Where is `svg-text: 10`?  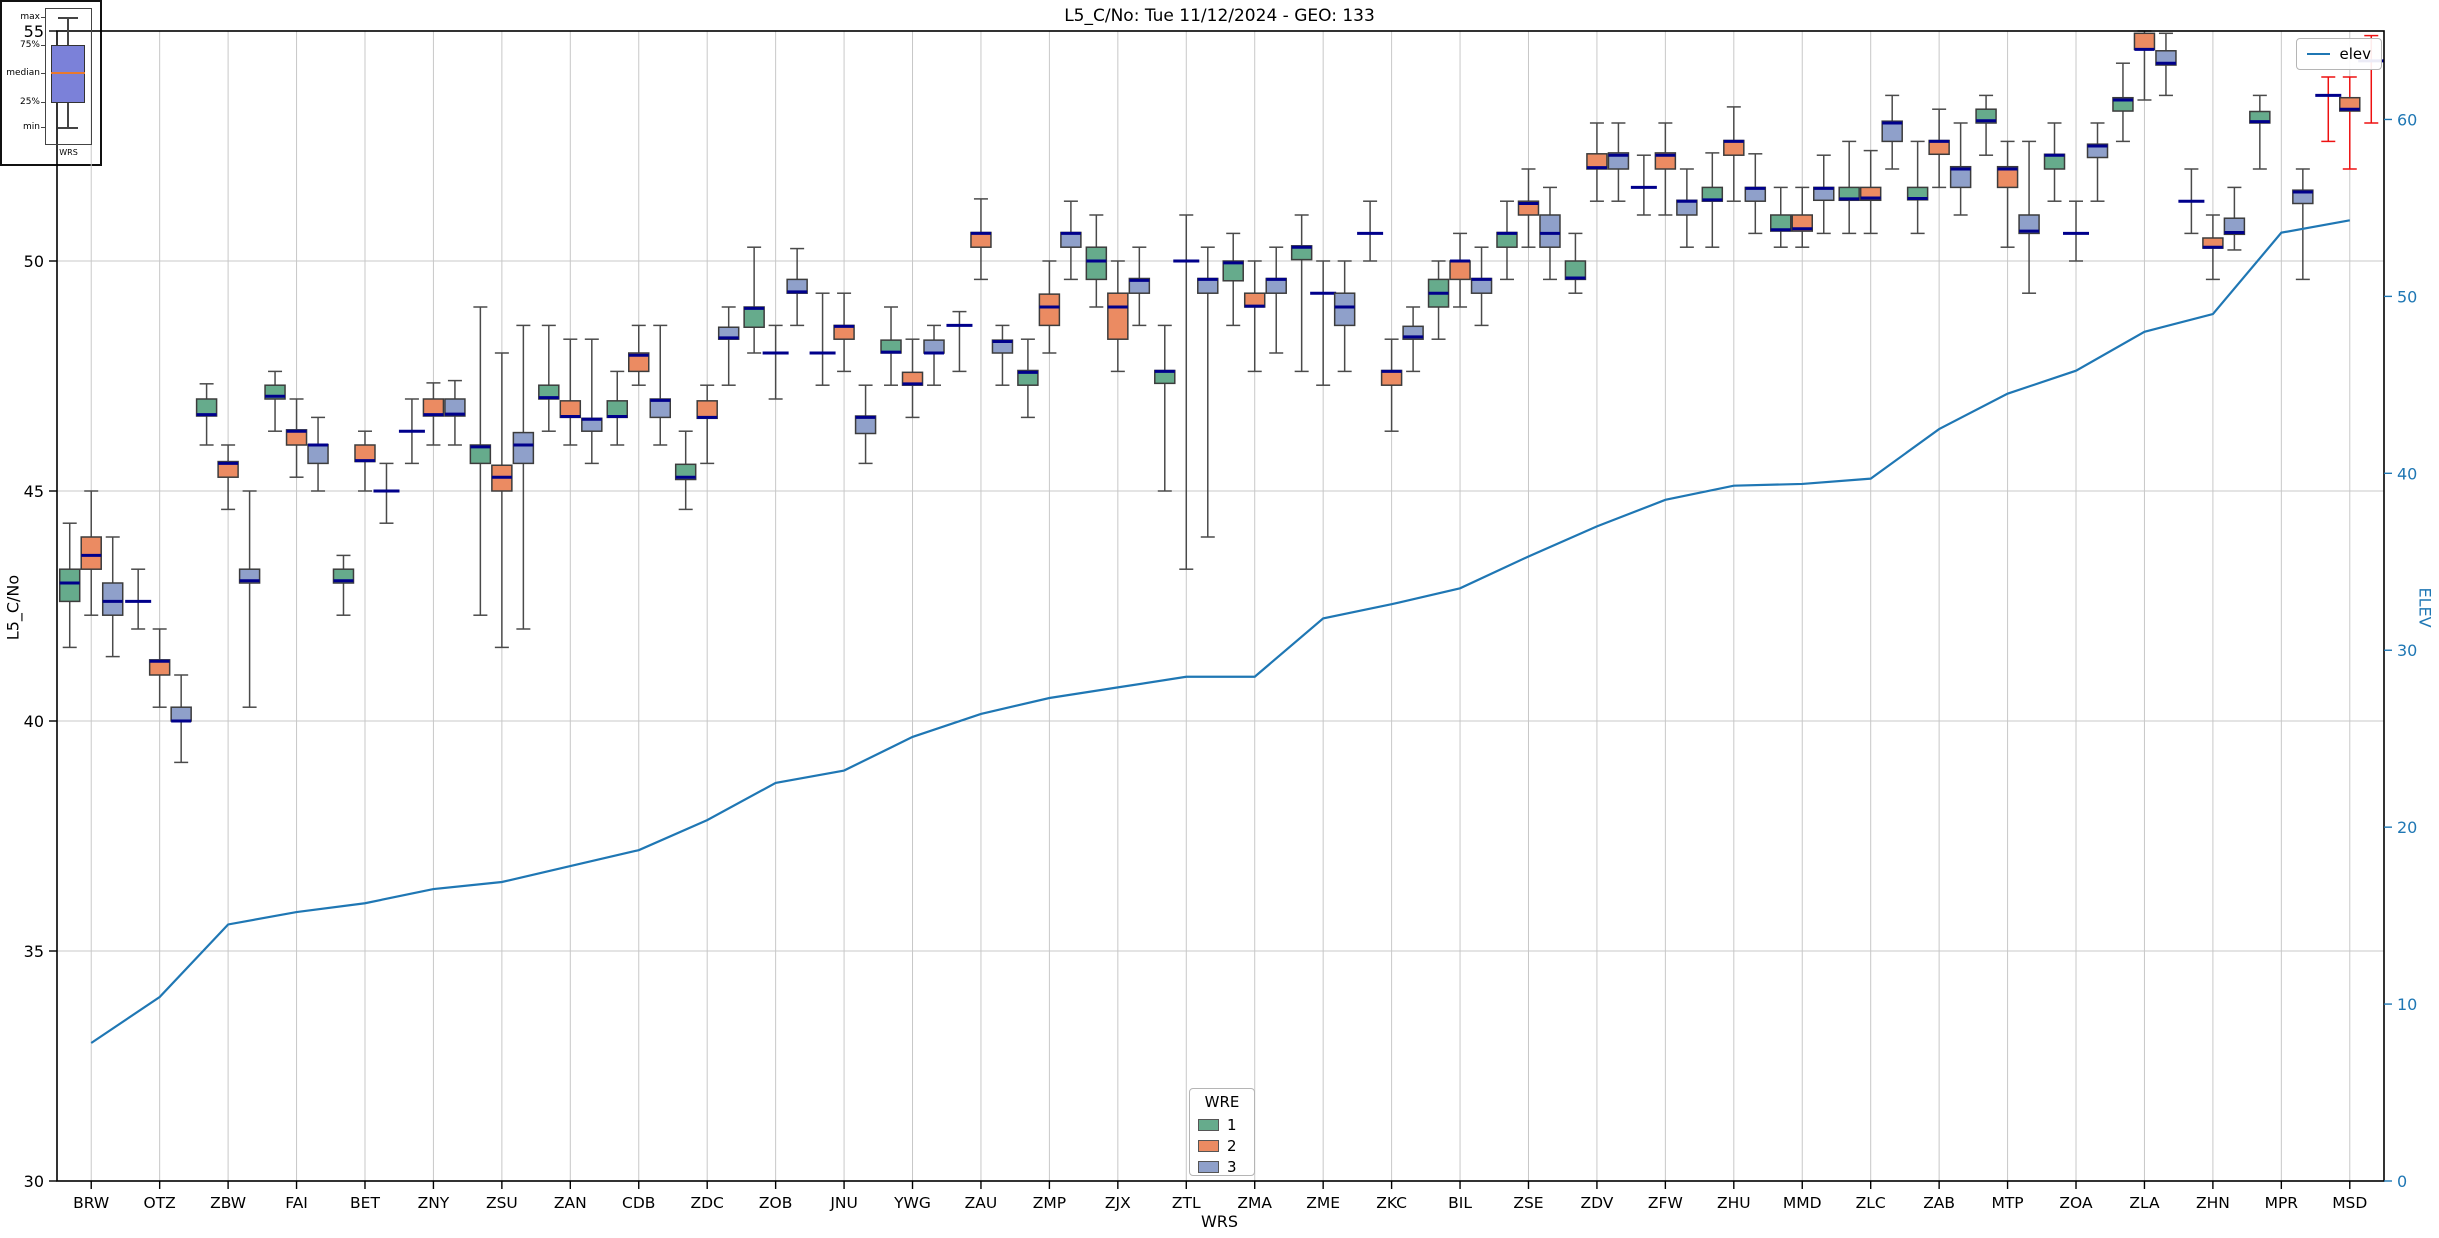
svg-text: 10 is located at coordinates (2407, 1004).